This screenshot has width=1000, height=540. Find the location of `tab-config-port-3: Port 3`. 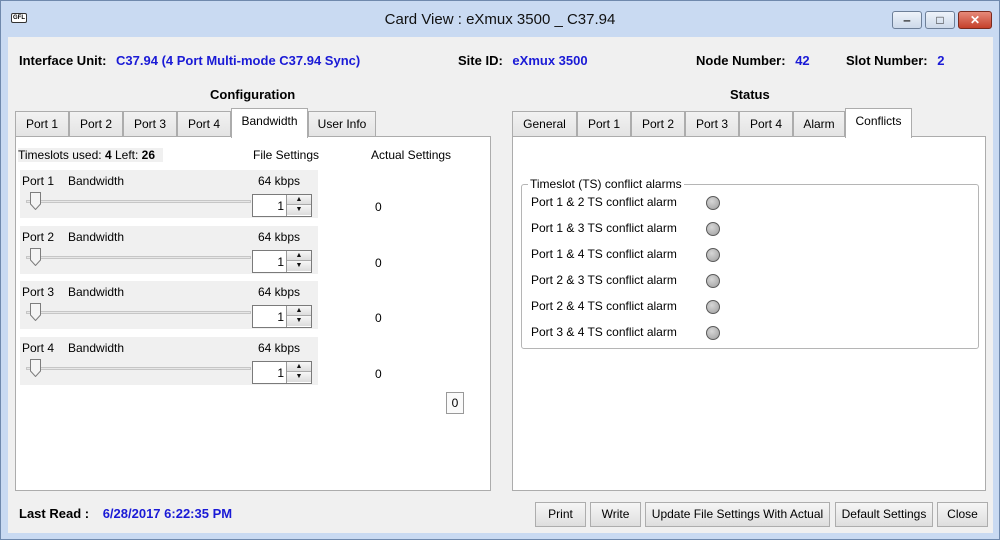

tab-config-port-3: Port 3 is located at coordinates (150, 124).